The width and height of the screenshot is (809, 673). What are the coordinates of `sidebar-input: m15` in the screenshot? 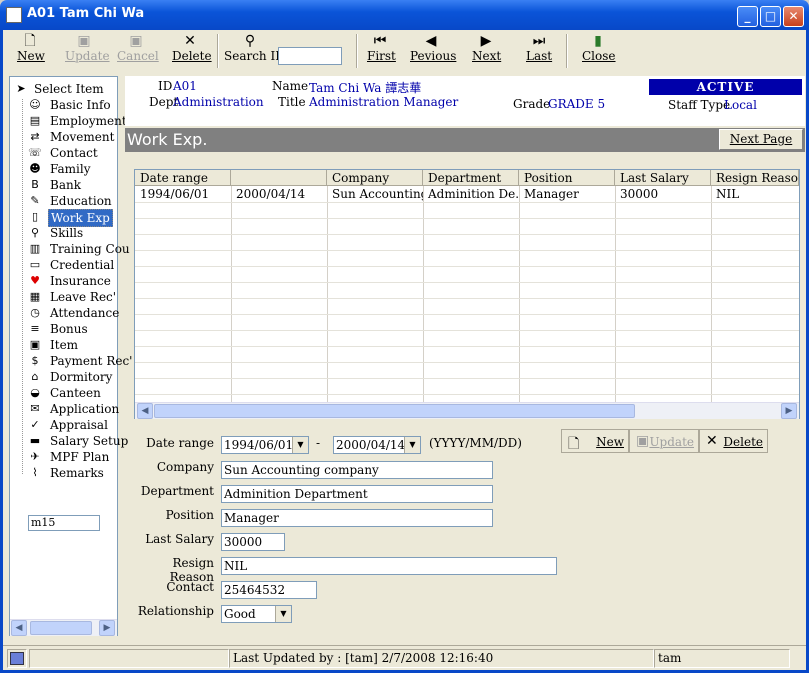 It's located at (64, 523).